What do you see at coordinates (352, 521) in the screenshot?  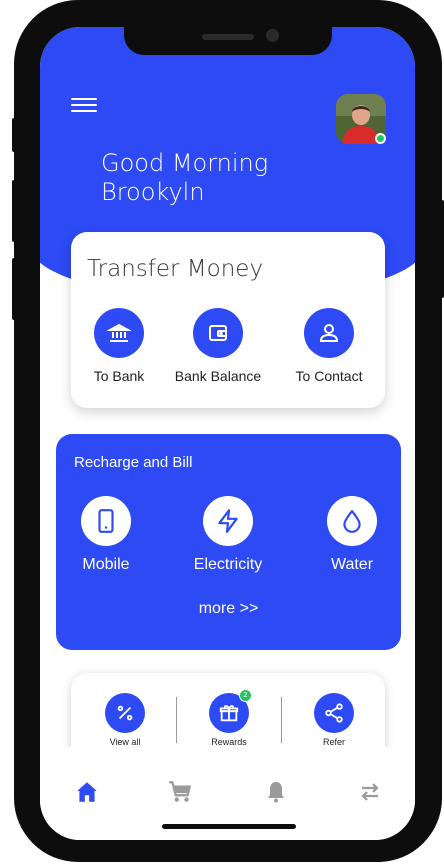 I see `water-drop-icon` at bounding box center [352, 521].